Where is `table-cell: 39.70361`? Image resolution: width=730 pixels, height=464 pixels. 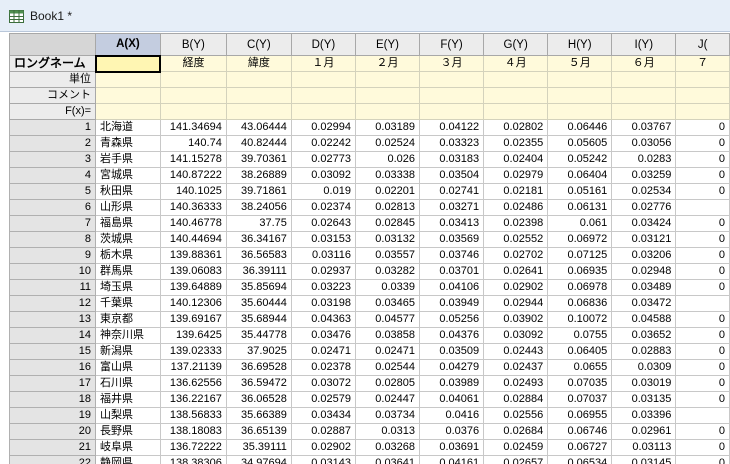
table-cell: 39.70361 is located at coordinates (258, 159).